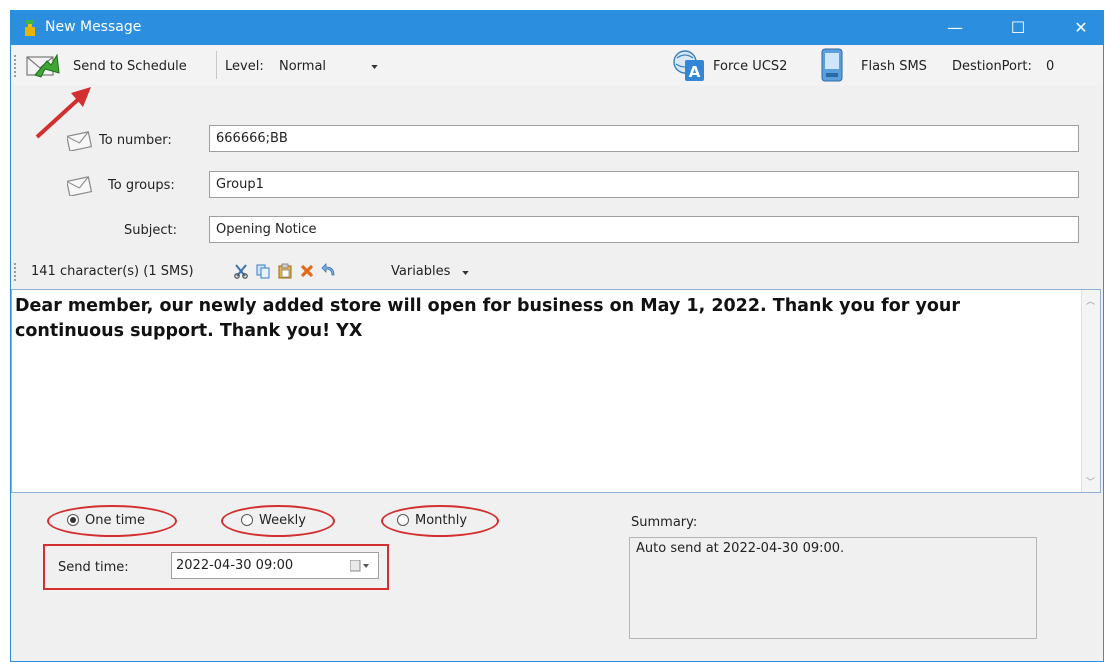 The width and height of the screenshot is (1105, 662). What do you see at coordinates (307, 271) in the screenshot?
I see `delete-icon` at bounding box center [307, 271].